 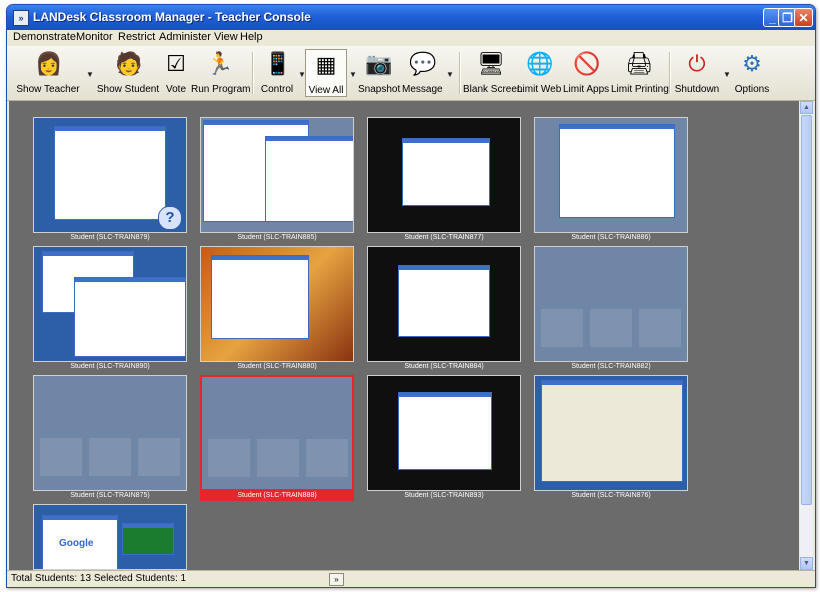 What do you see at coordinates (278, 63) in the screenshot?
I see `remote-control-icon: 📱` at bounding box center [278, 63].